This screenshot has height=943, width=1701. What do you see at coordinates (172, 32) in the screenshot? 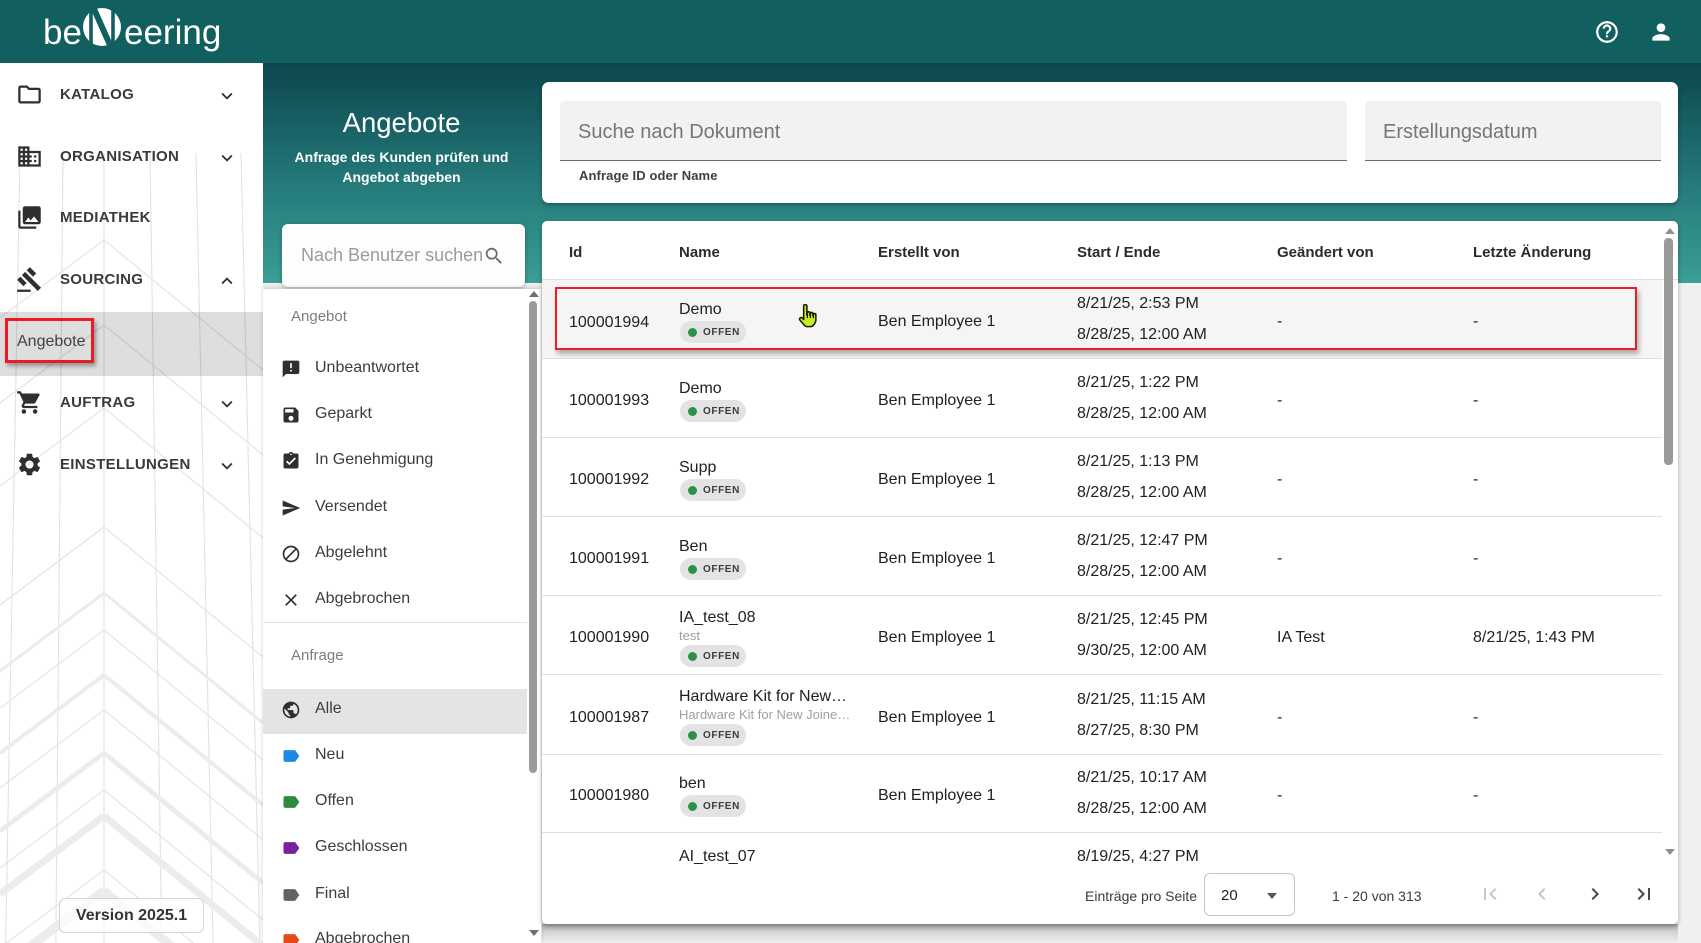
I see `svg-text: eering` at bounding box center [172, 32].